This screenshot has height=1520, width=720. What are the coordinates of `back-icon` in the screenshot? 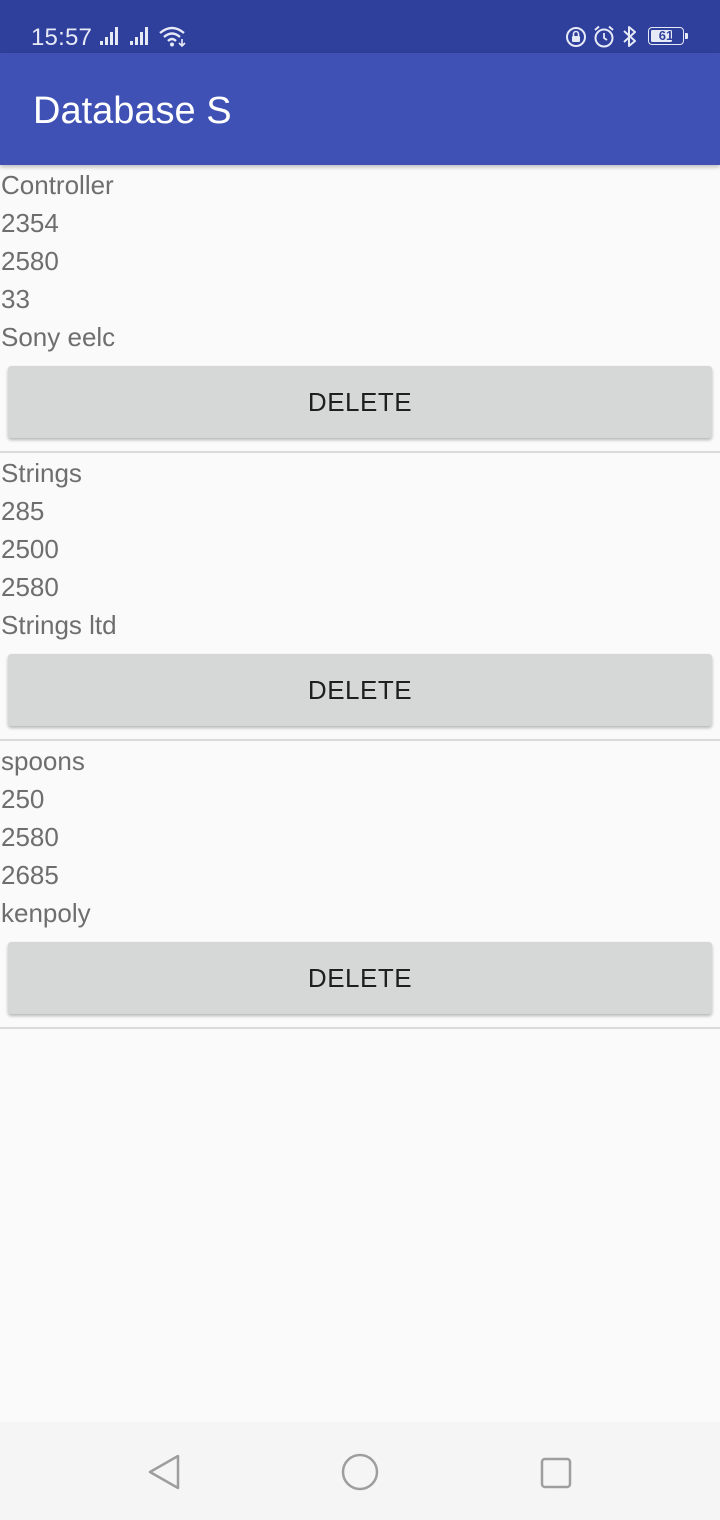 It's located at (164, 1472).